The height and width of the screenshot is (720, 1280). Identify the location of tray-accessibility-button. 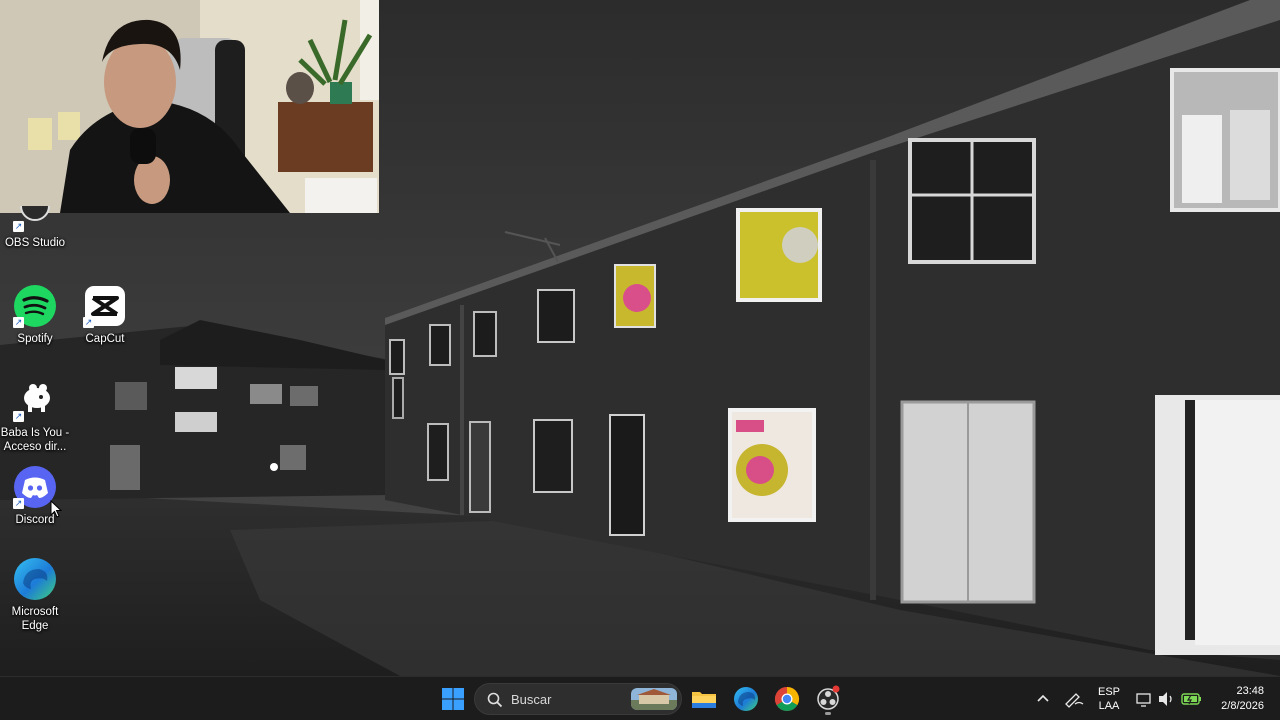
(1073, 699).